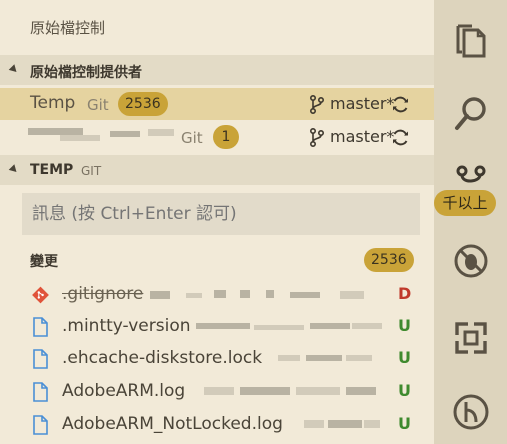 This screenshot has width=507, height=444. What do you see at coordinates (126, 326) in the screenshot?
I see `file-name: .mintty-version` at bounding box center [126, 326].